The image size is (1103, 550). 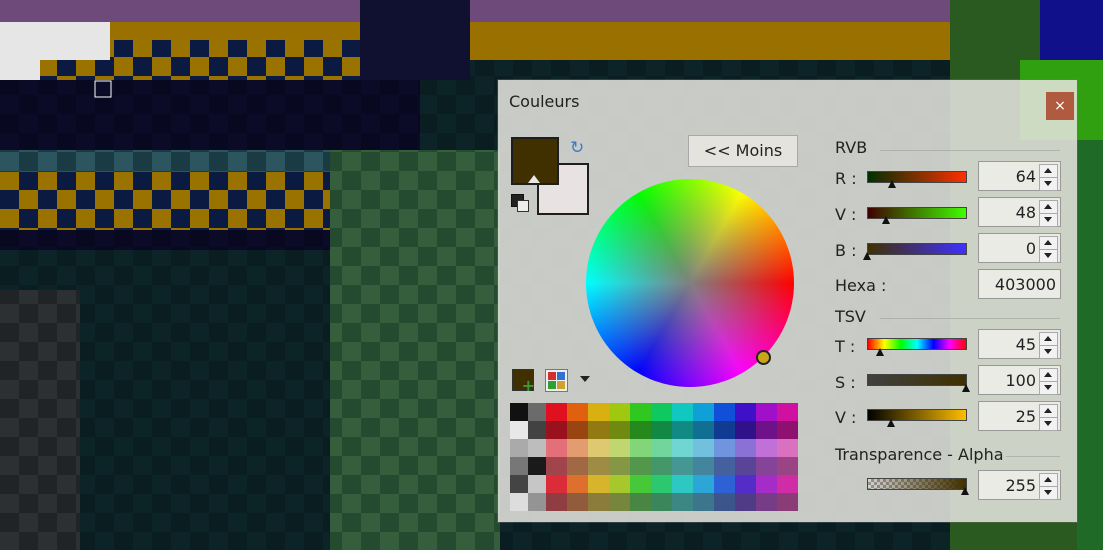 I want to click on saturation-input: 100, so click(x=1019, y=380).